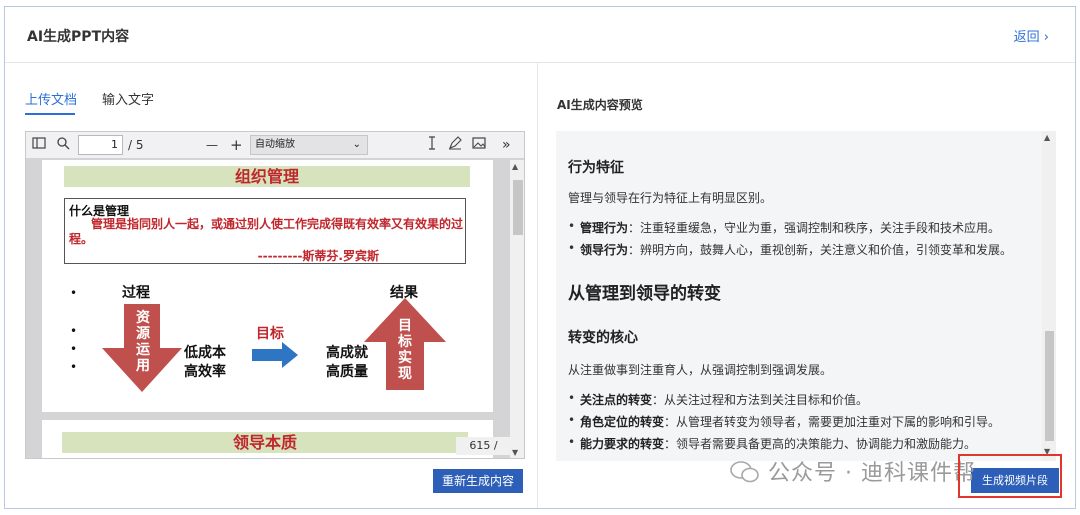 The image size is (1080, 515). What do you see at coordinates (100, 145) in the screenshot?
I see `page-number-input: 1` at bounding box center [100, 145].